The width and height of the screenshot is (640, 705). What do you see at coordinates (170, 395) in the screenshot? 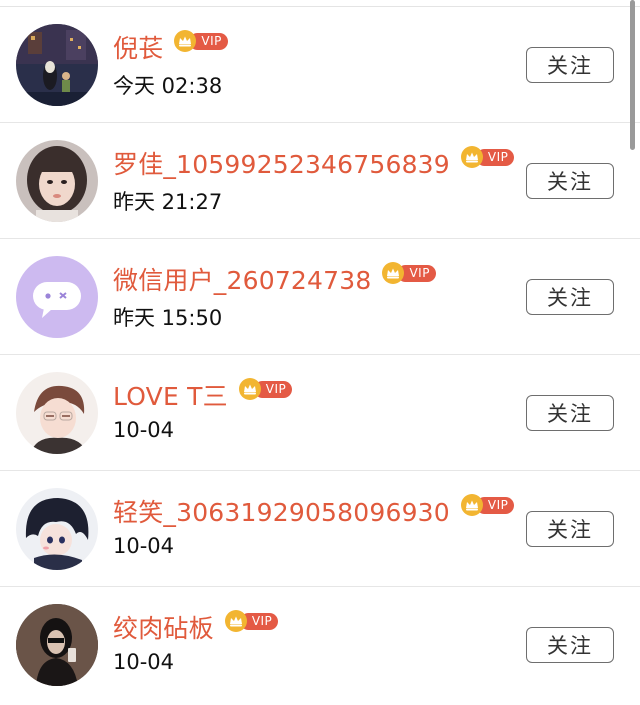
I see `user-name: LOVE T三` at bounding box center [170, 395].